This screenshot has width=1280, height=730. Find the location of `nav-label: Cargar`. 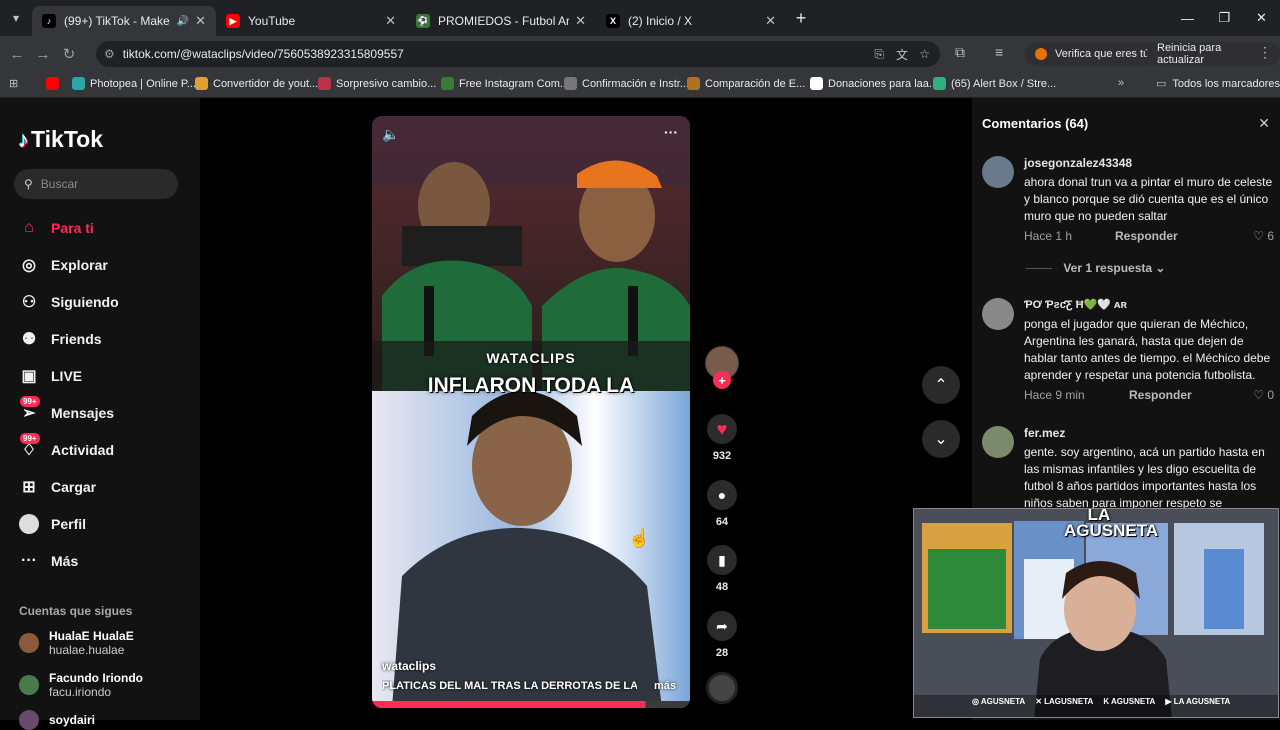

nav-label: Cargar is located at coordinates (74, 487).